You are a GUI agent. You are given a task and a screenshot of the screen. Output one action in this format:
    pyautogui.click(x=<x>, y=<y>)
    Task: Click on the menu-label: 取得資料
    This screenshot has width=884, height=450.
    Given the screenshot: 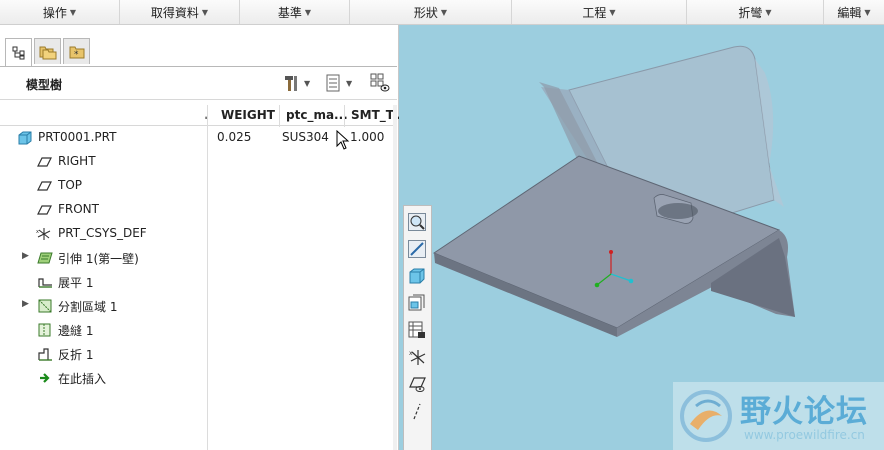 What is the action you would take?
    pyautogui.click(x=174, y=12)
    